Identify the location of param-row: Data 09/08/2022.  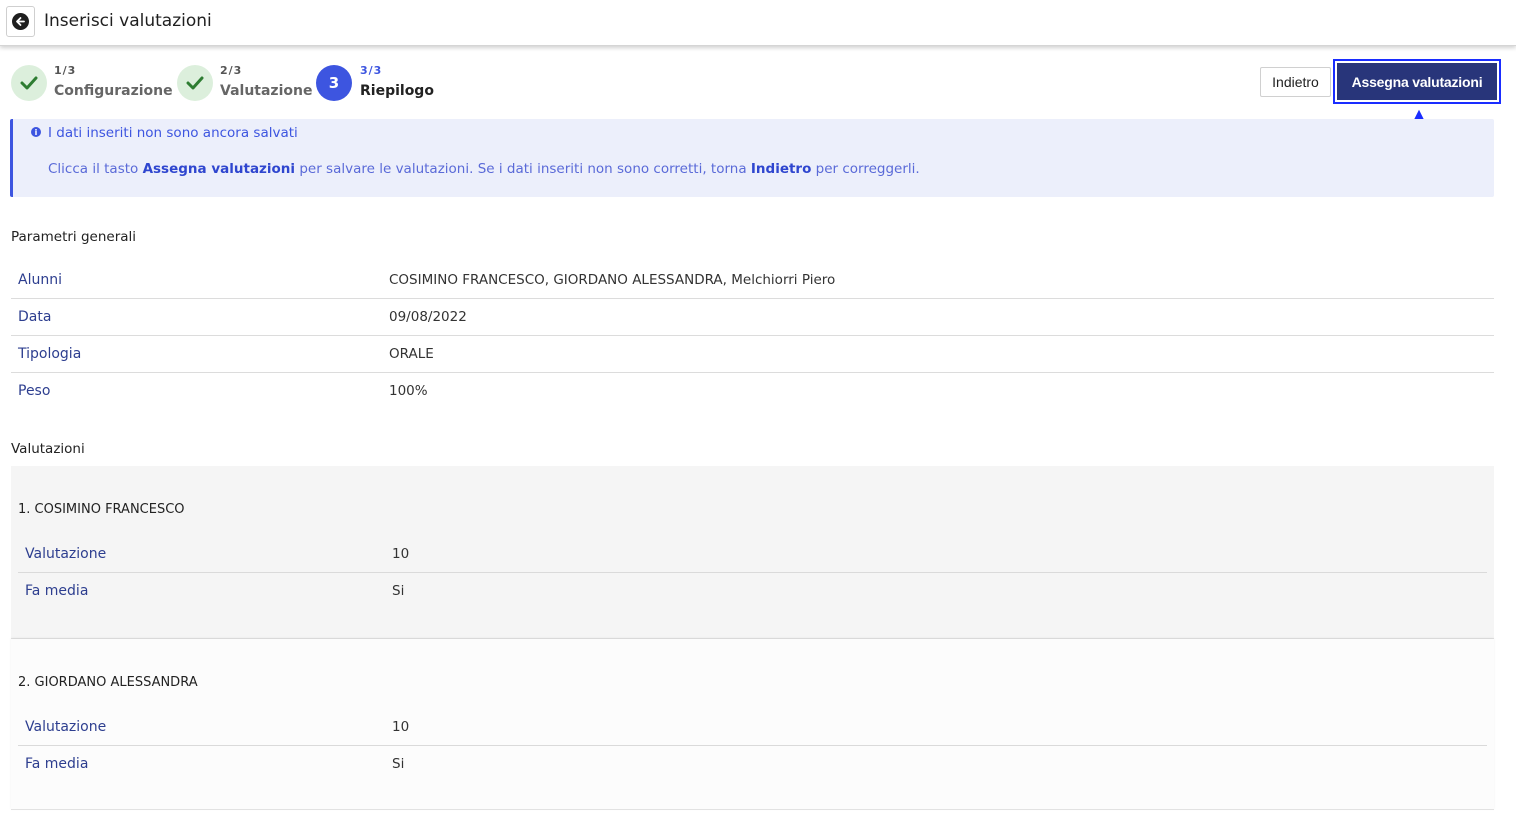
(752, 317).